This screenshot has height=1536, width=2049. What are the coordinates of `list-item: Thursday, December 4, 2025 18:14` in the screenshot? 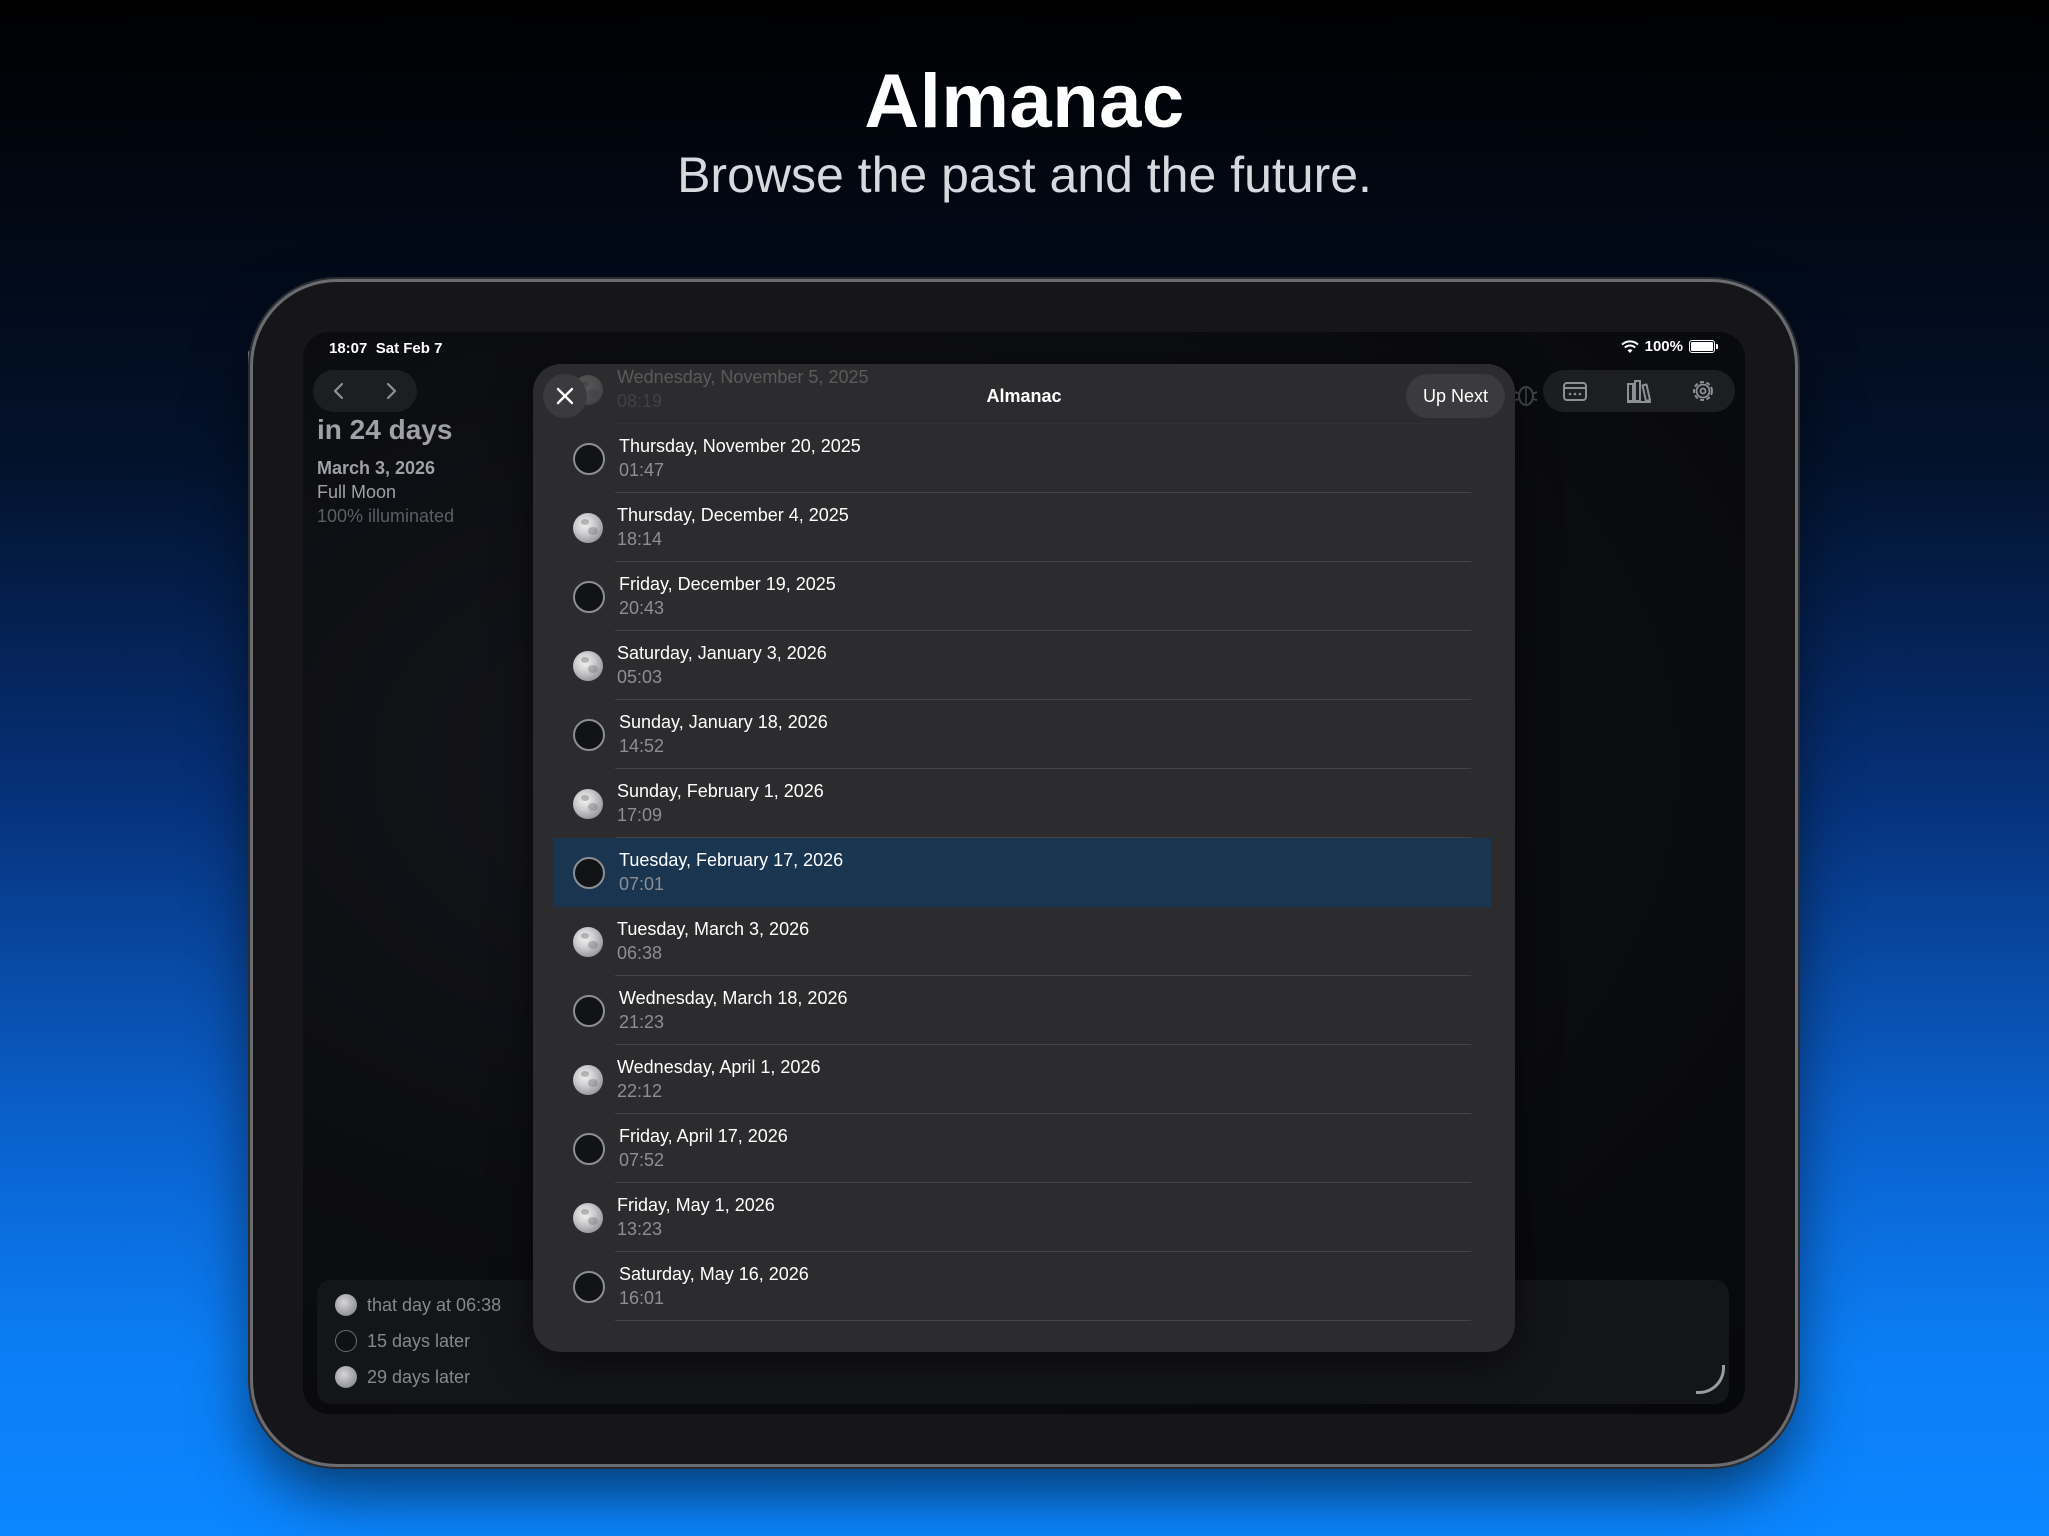 It's located at (1022, 527).